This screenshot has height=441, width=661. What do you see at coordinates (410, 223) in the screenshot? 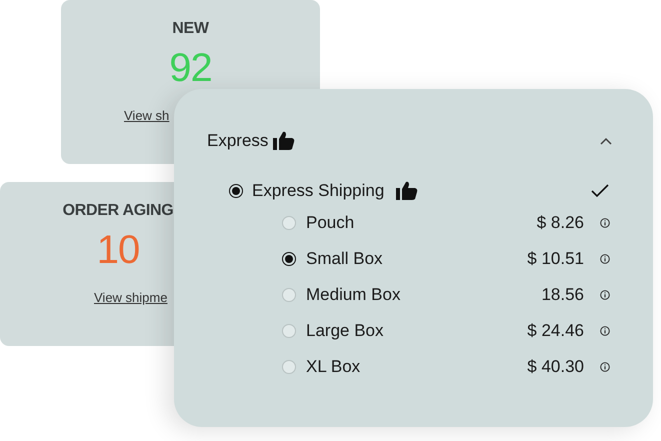
I see `option-label: Pouch` at bounding box center [410, 223].